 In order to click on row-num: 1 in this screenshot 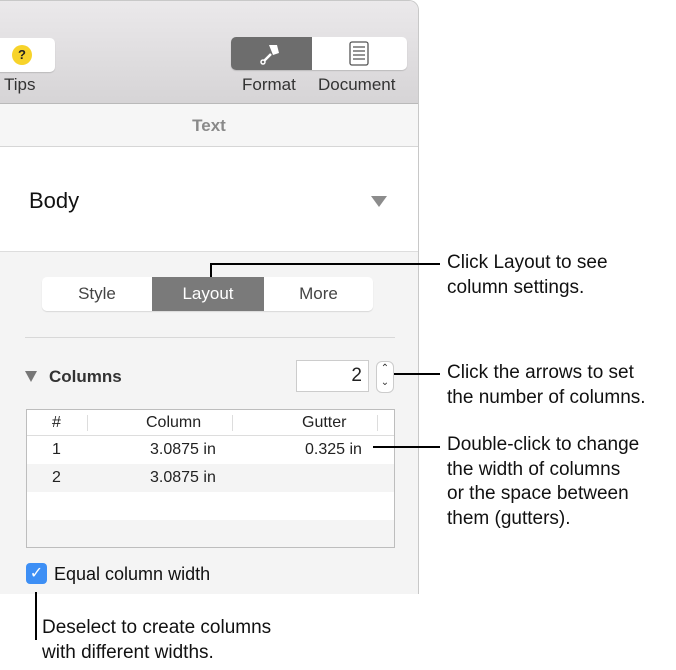, I will do `click(56, 449)`.